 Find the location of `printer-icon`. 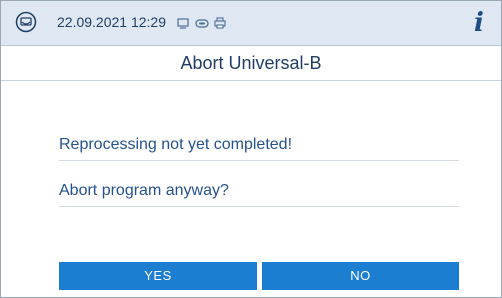

printer-icon is located at coordinates (220, 25).